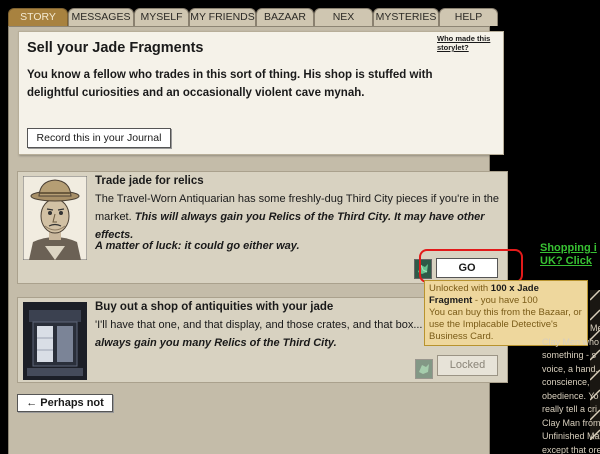  What do you see at coordinates (343, 17) in the screenshot?
I see `tab-nex: NEX` at bounding box center [343, 17].